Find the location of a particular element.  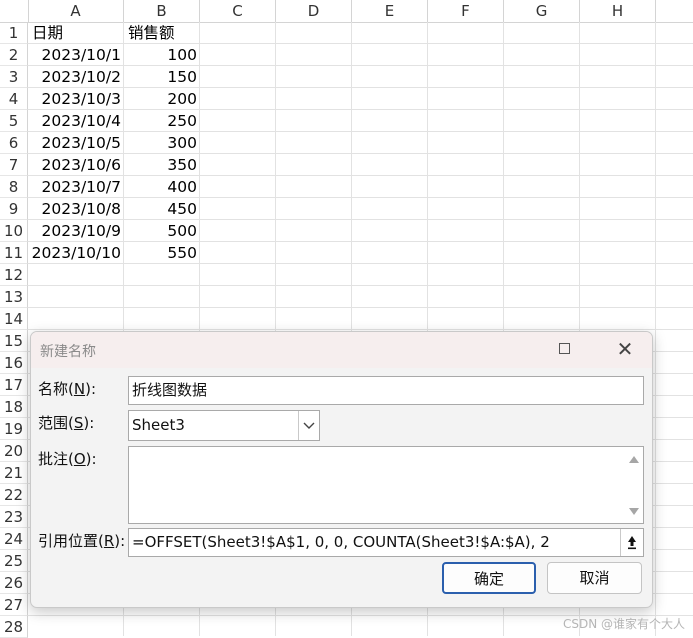

cell-sales: 250 is located at coordinates (162, 121).